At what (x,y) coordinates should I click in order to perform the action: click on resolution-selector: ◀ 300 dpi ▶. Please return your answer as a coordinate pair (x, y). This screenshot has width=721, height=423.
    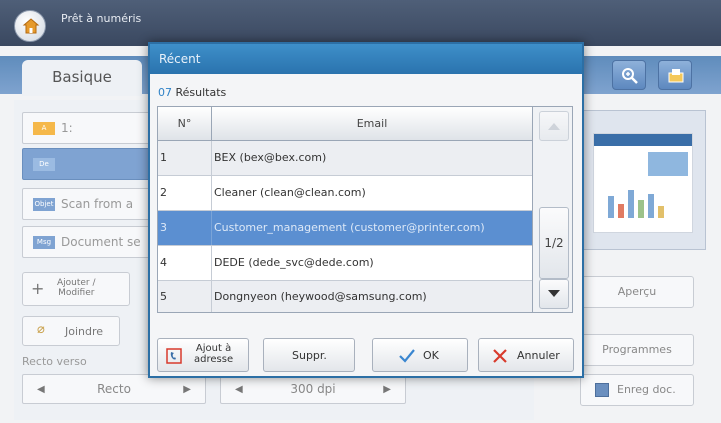
    Looking at the image, I should click on (313, 389).